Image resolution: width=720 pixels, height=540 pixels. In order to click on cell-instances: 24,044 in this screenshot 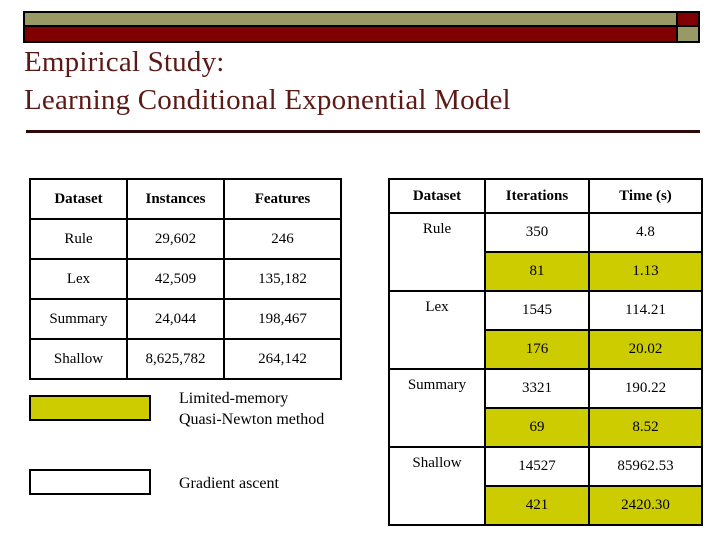, I will do `click(175, 319)`.